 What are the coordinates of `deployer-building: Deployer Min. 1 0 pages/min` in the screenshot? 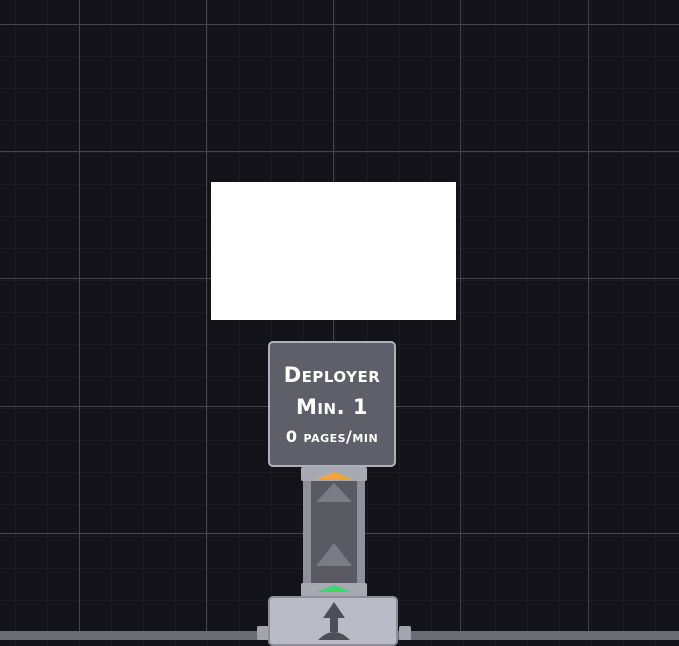 It's located at (332, 404).